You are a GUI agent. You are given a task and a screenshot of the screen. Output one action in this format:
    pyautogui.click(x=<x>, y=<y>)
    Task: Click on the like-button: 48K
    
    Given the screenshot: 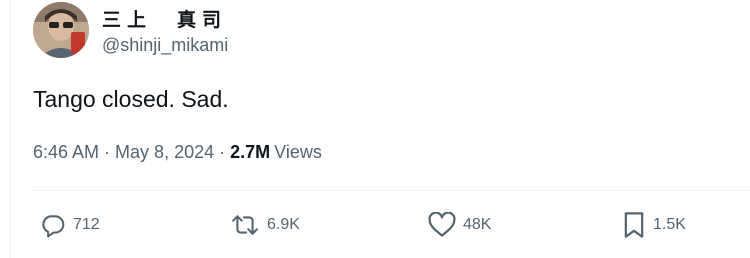 What is the action you would take?
    pyautogui.click(x=459, y=225)
    